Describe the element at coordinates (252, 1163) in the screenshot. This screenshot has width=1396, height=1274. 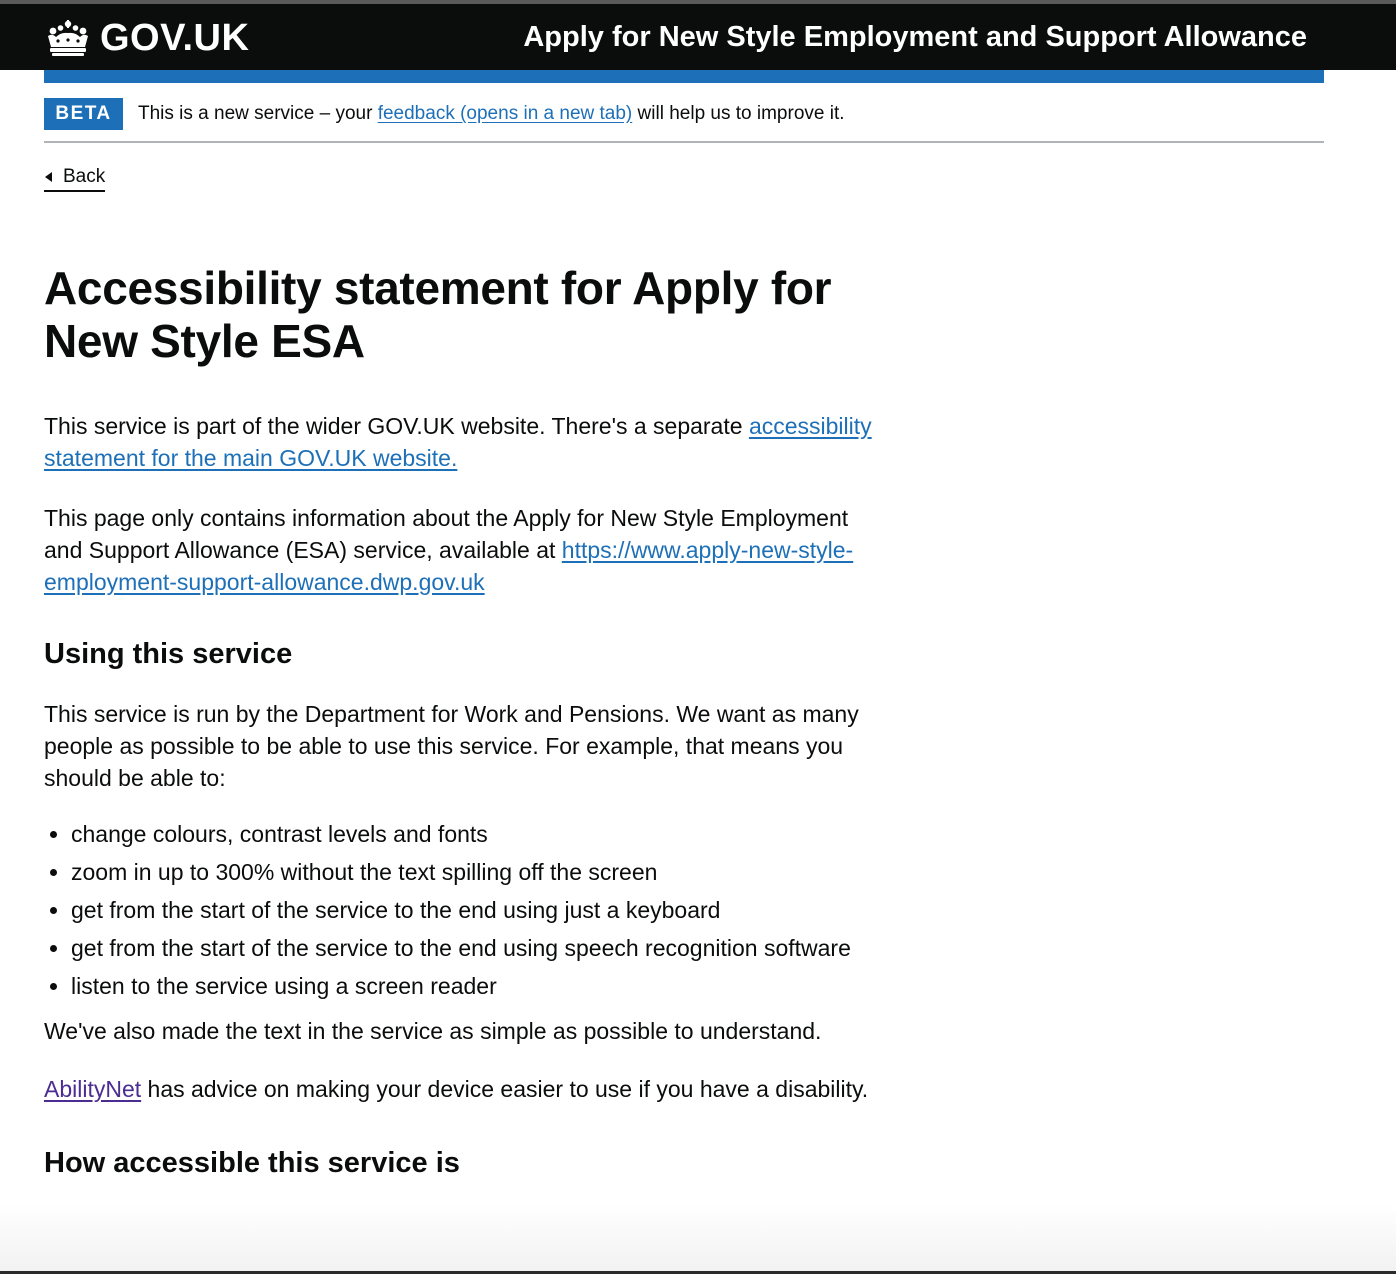
I see `how-accessible-heading: How accessible this service is` at that location.